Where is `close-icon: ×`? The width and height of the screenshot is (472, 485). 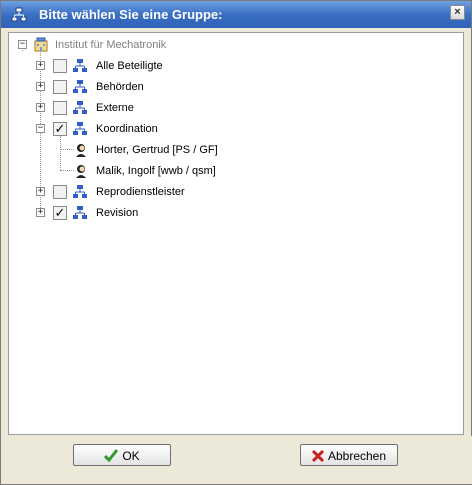 close-icon: × is located at coordinates (457, 12).